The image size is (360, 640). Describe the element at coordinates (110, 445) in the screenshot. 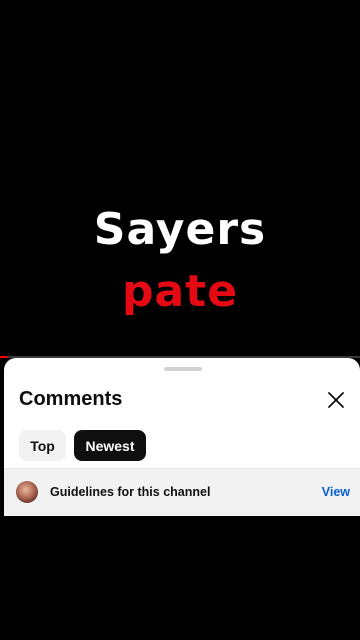

I see `filter-chip-newest: Newest` at that location.